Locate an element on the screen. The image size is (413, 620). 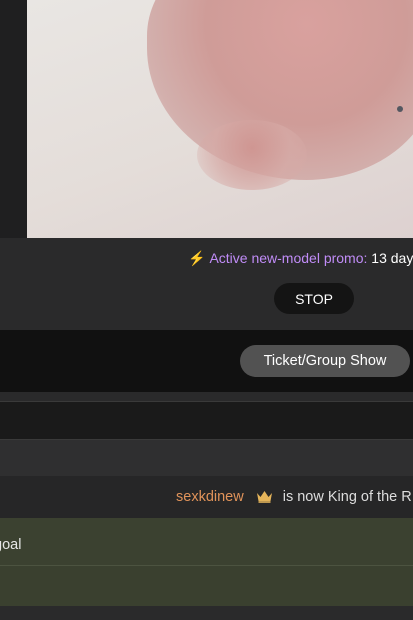
king-message: sexkdinew is now King of the R is located at coordinates (294, 498).